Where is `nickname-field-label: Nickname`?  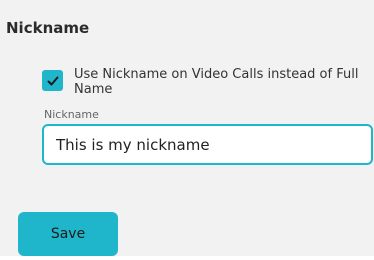 nickname-field-label: Nickname is located at coordinates (71, 114).